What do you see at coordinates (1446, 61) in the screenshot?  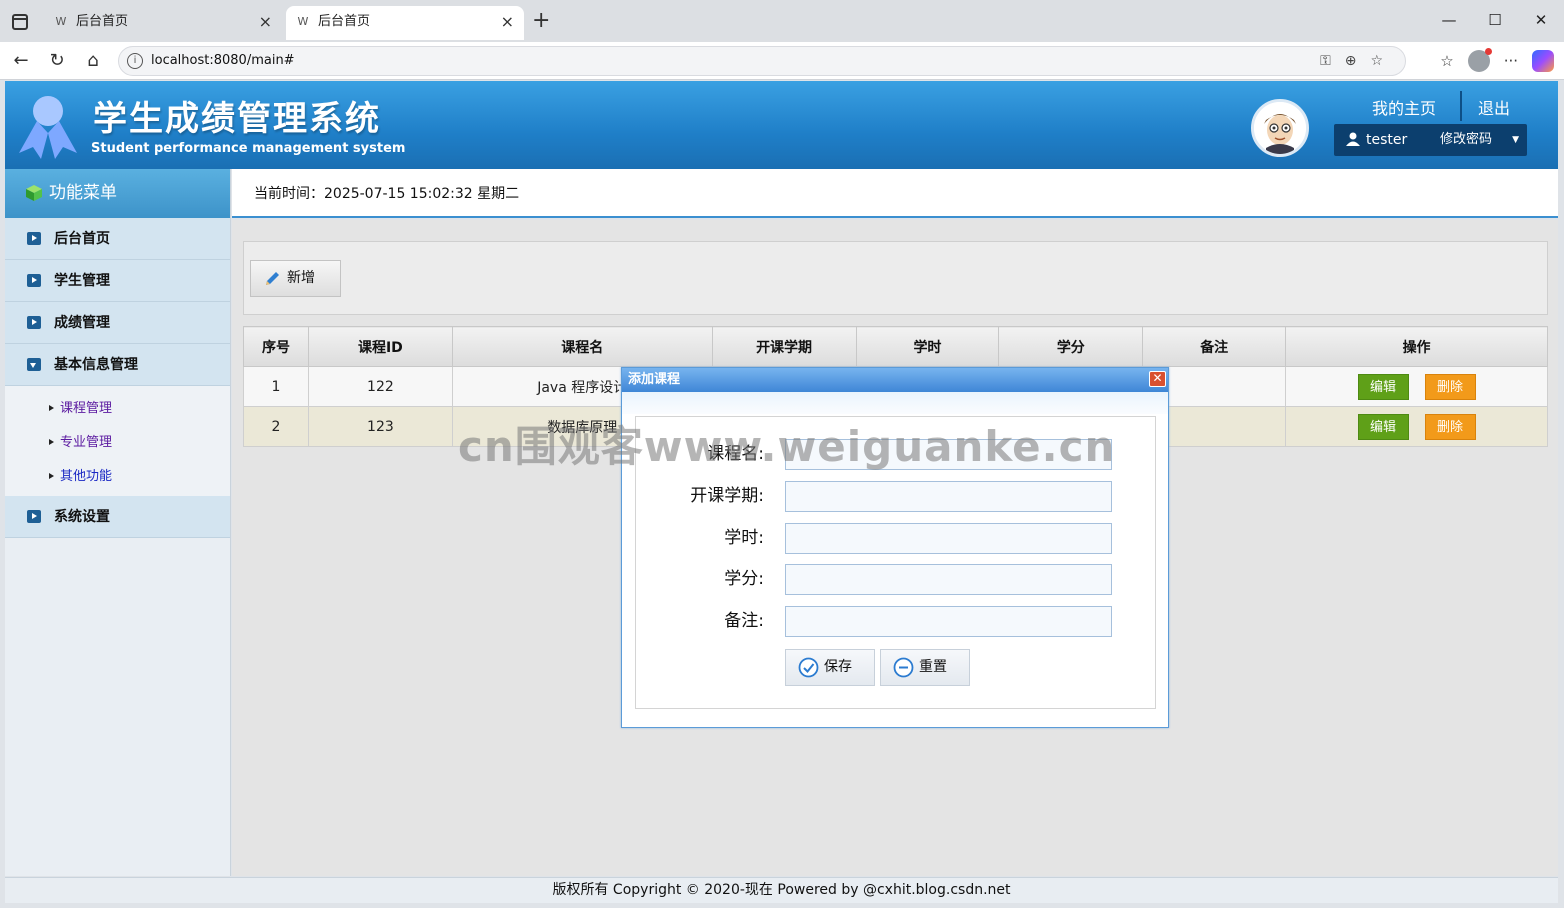 I see `favorites-icon: ☆` at bounding box center [1446, 61].